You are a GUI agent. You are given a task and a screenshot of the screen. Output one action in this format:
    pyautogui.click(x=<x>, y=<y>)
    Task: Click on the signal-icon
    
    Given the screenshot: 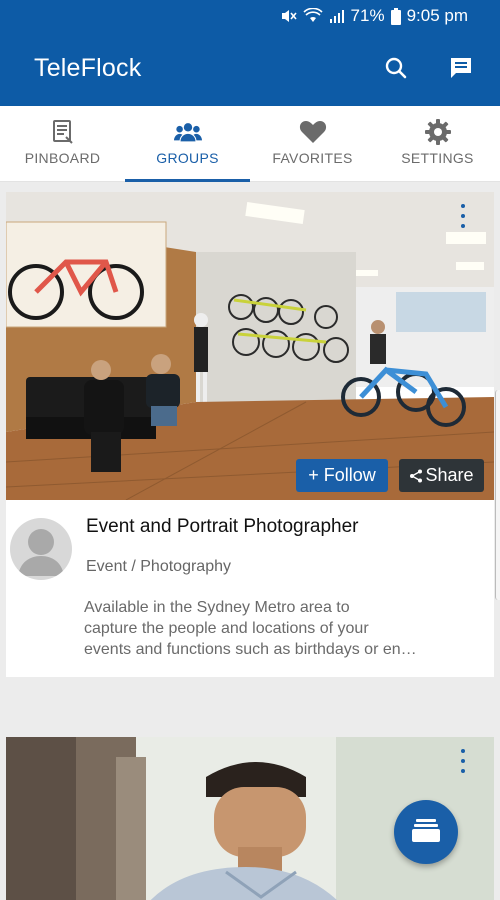 What is the action you would take?
    pyautogui.click(x=337, y=16)
    